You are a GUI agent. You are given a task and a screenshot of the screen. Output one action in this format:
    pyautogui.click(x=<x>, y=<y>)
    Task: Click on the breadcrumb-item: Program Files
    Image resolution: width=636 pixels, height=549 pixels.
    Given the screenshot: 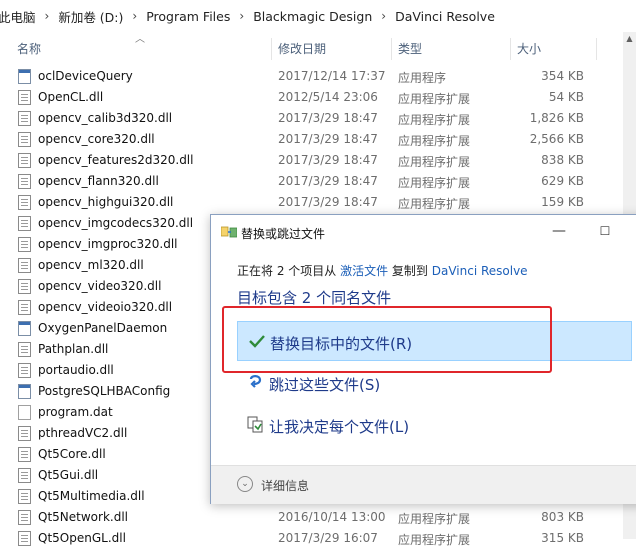 What is the action you would take?
    pyautogui.click(x=190, y=16)
    